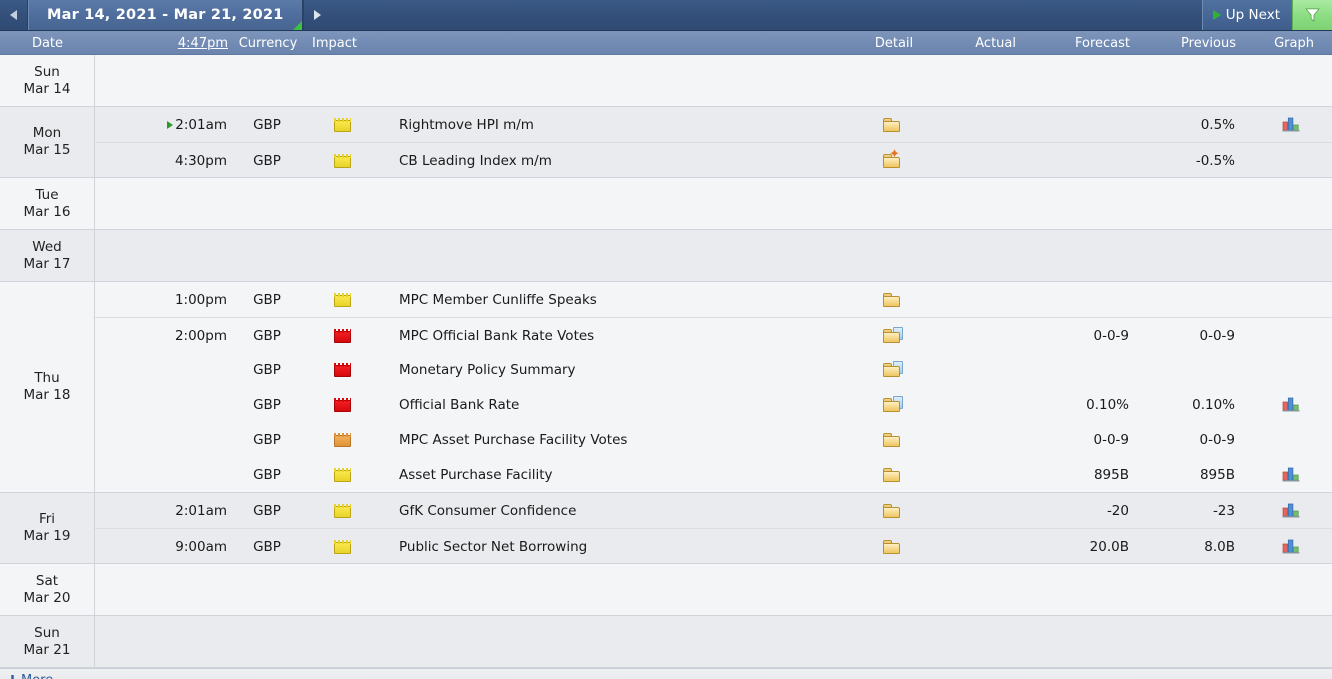 The image size is (1332, 679). What do you see at coordinates (174, 160) in the screenshot?
I see `event-time: 4:30pm` at bounding box center [174, 160].